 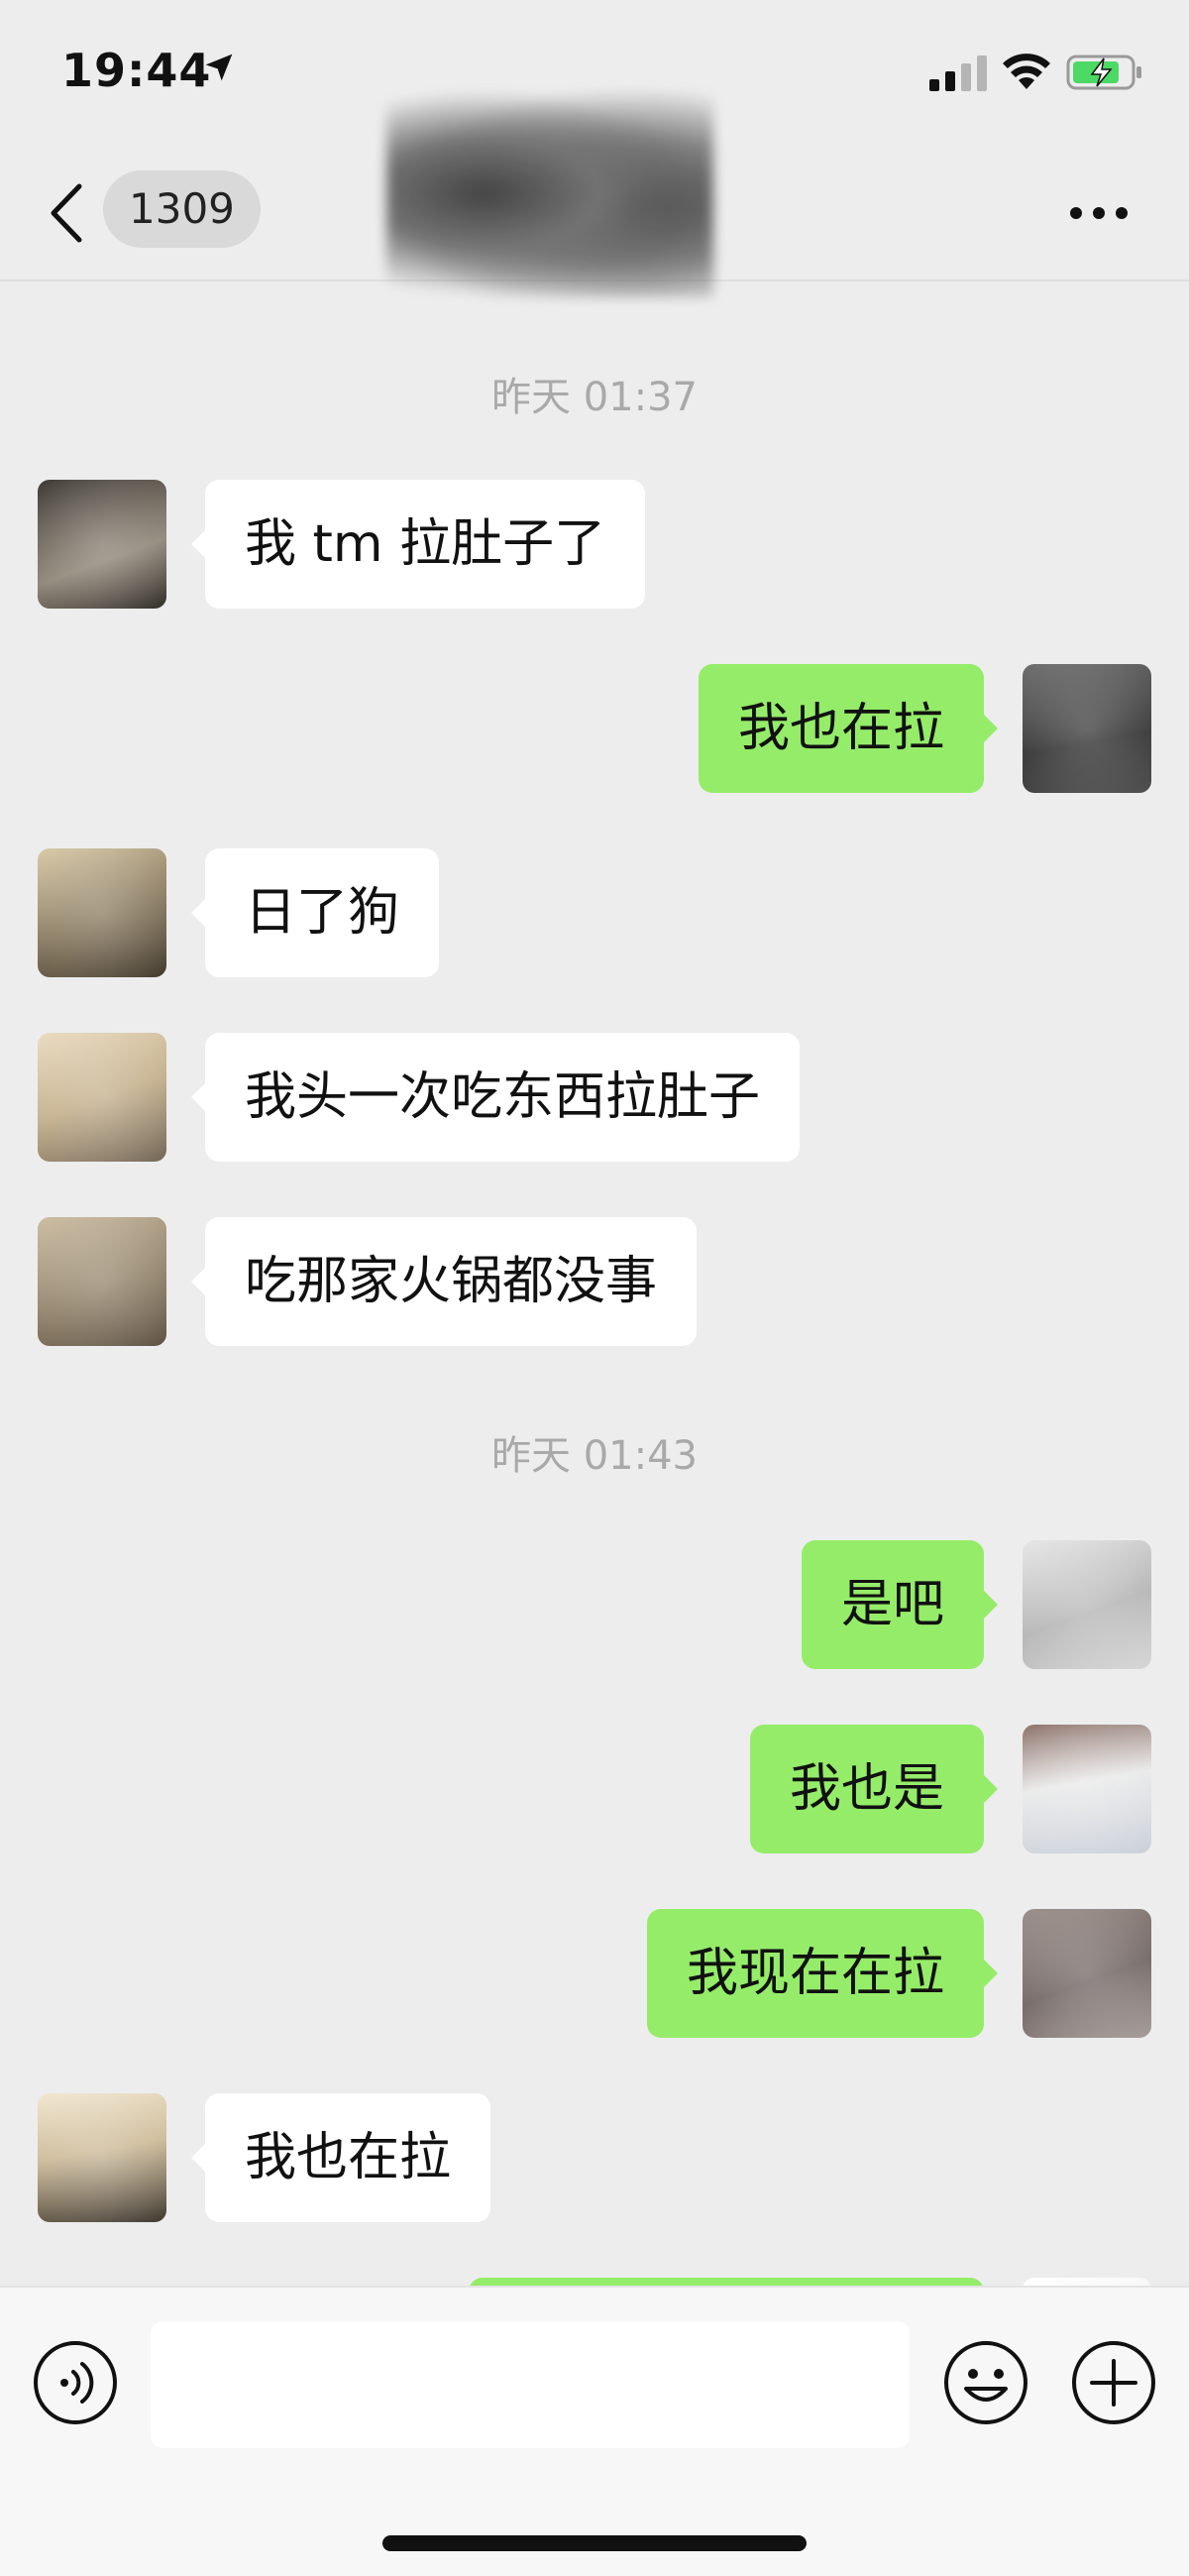 I want to click on outgoing-message-bubble: 我现在在拉, so click(x=822, y=1973).